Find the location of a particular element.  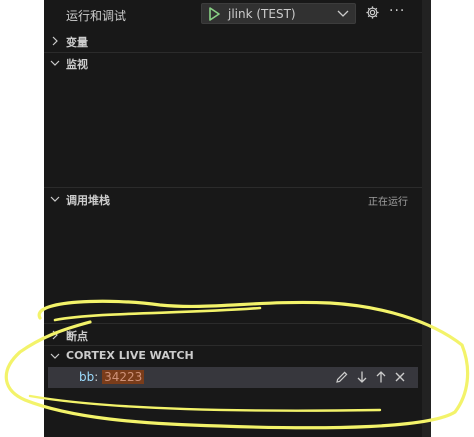

debug-toolbar: 运行和调试 jlink (TEST) ··· is located at coordinates (233, 15).